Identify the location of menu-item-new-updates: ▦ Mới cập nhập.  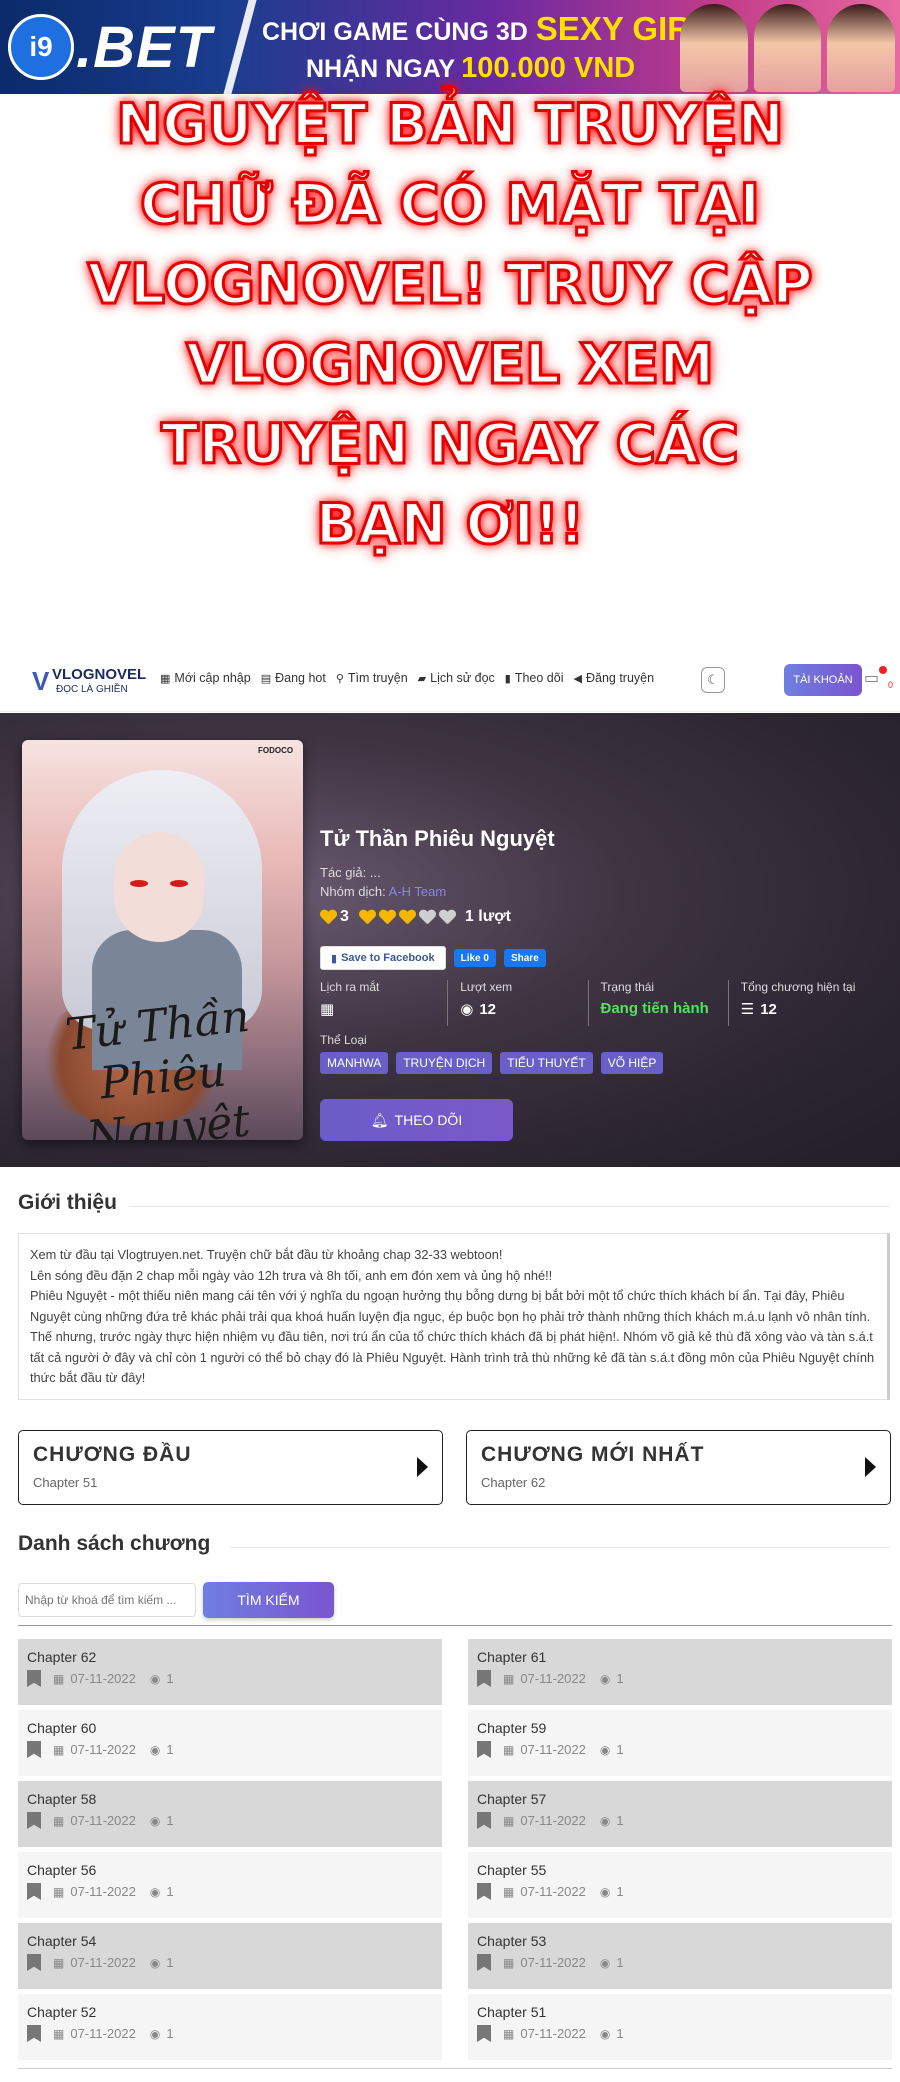
(205, 678).